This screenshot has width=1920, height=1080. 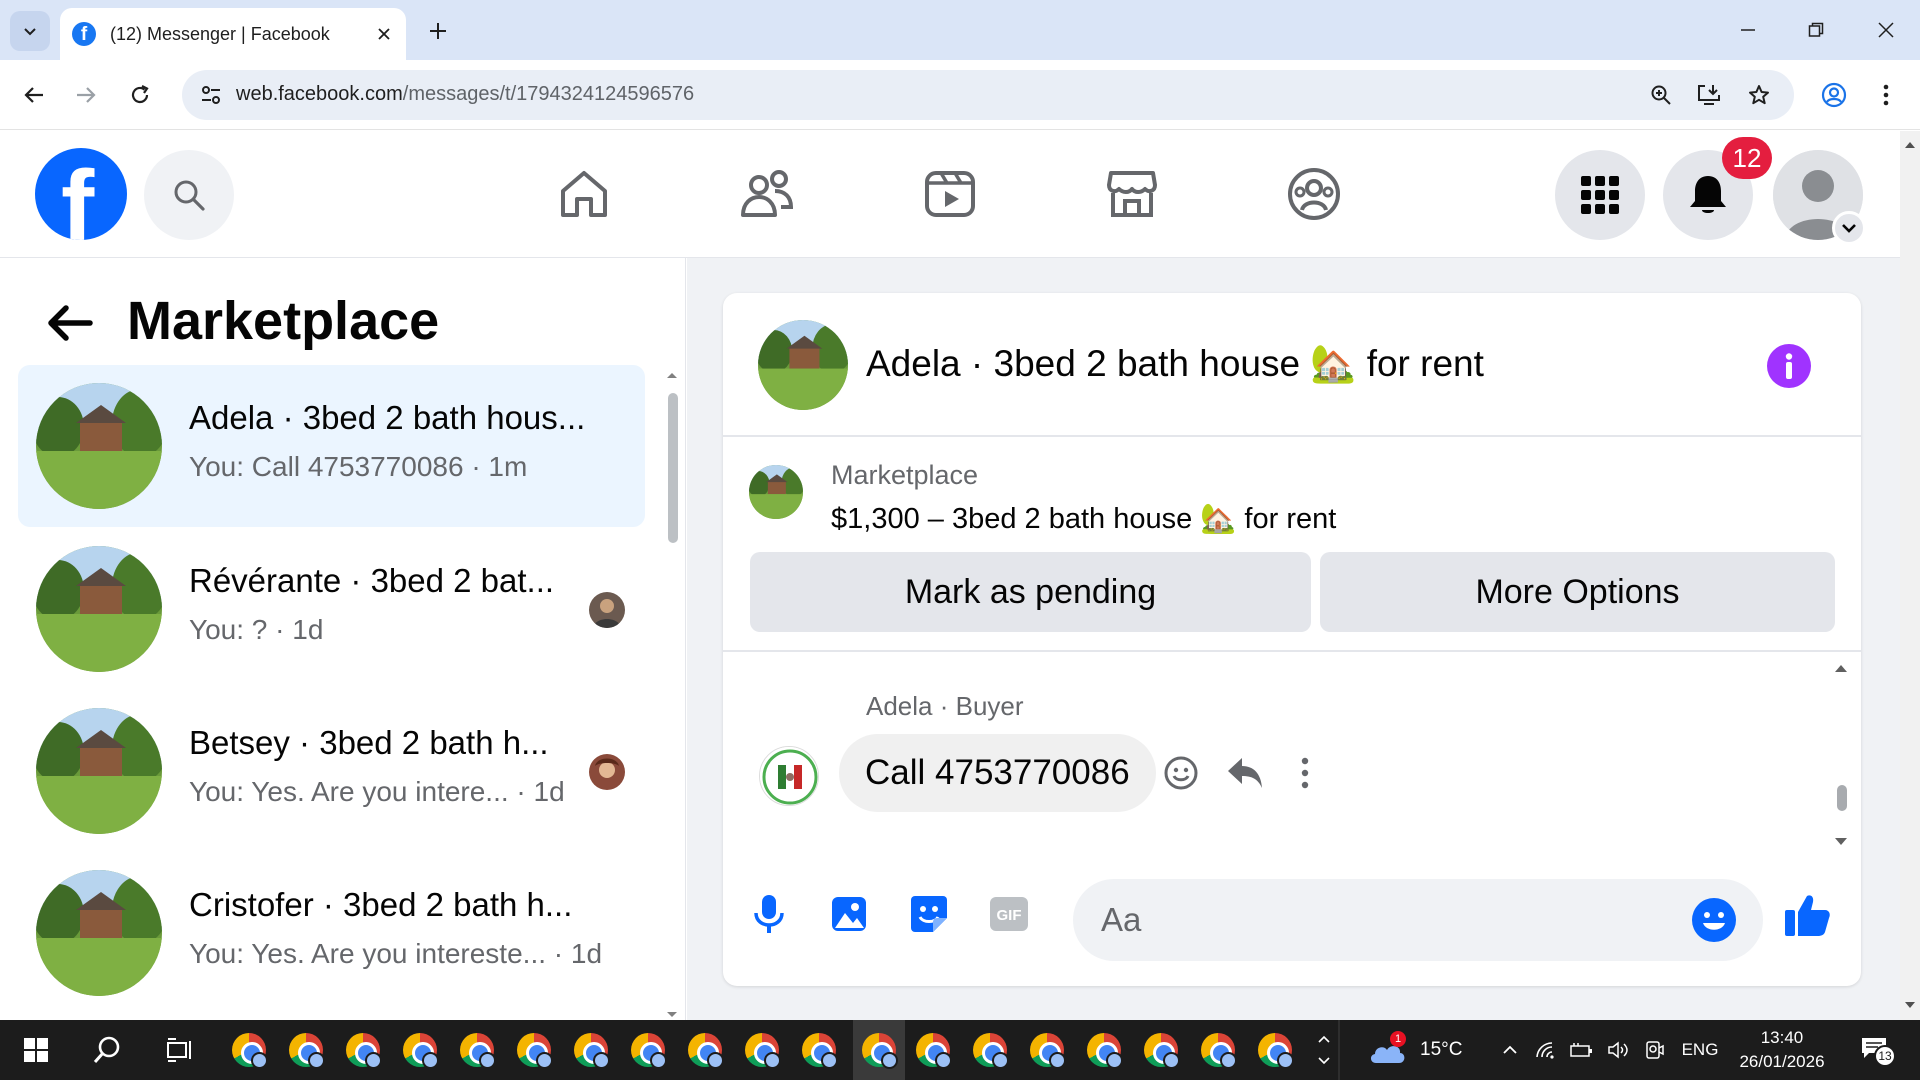 What do you see at coordinates (1834, 95) in the screenshot?
I see `profile-button` at bounding box center [1834, 95].